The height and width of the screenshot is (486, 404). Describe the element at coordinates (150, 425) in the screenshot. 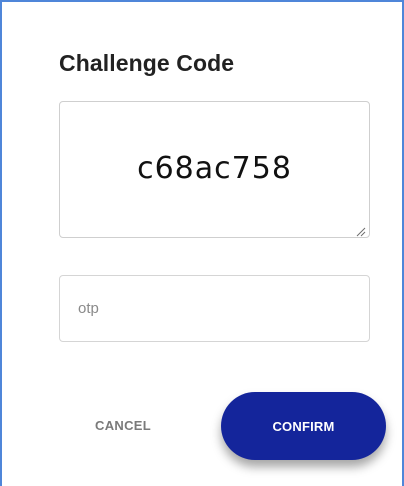

I see `cancel-button: CANCEL` at that location.